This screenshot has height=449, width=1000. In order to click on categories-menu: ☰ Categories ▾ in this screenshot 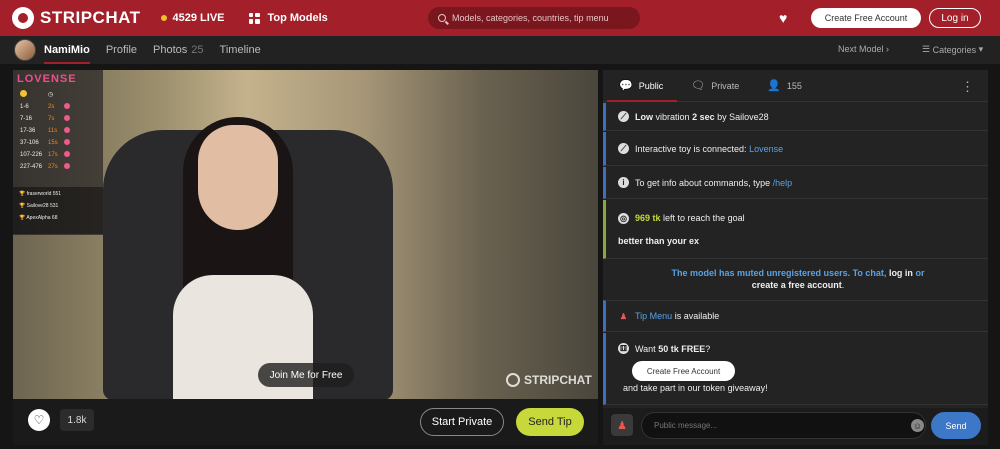, I will do `click(952, 49)`.